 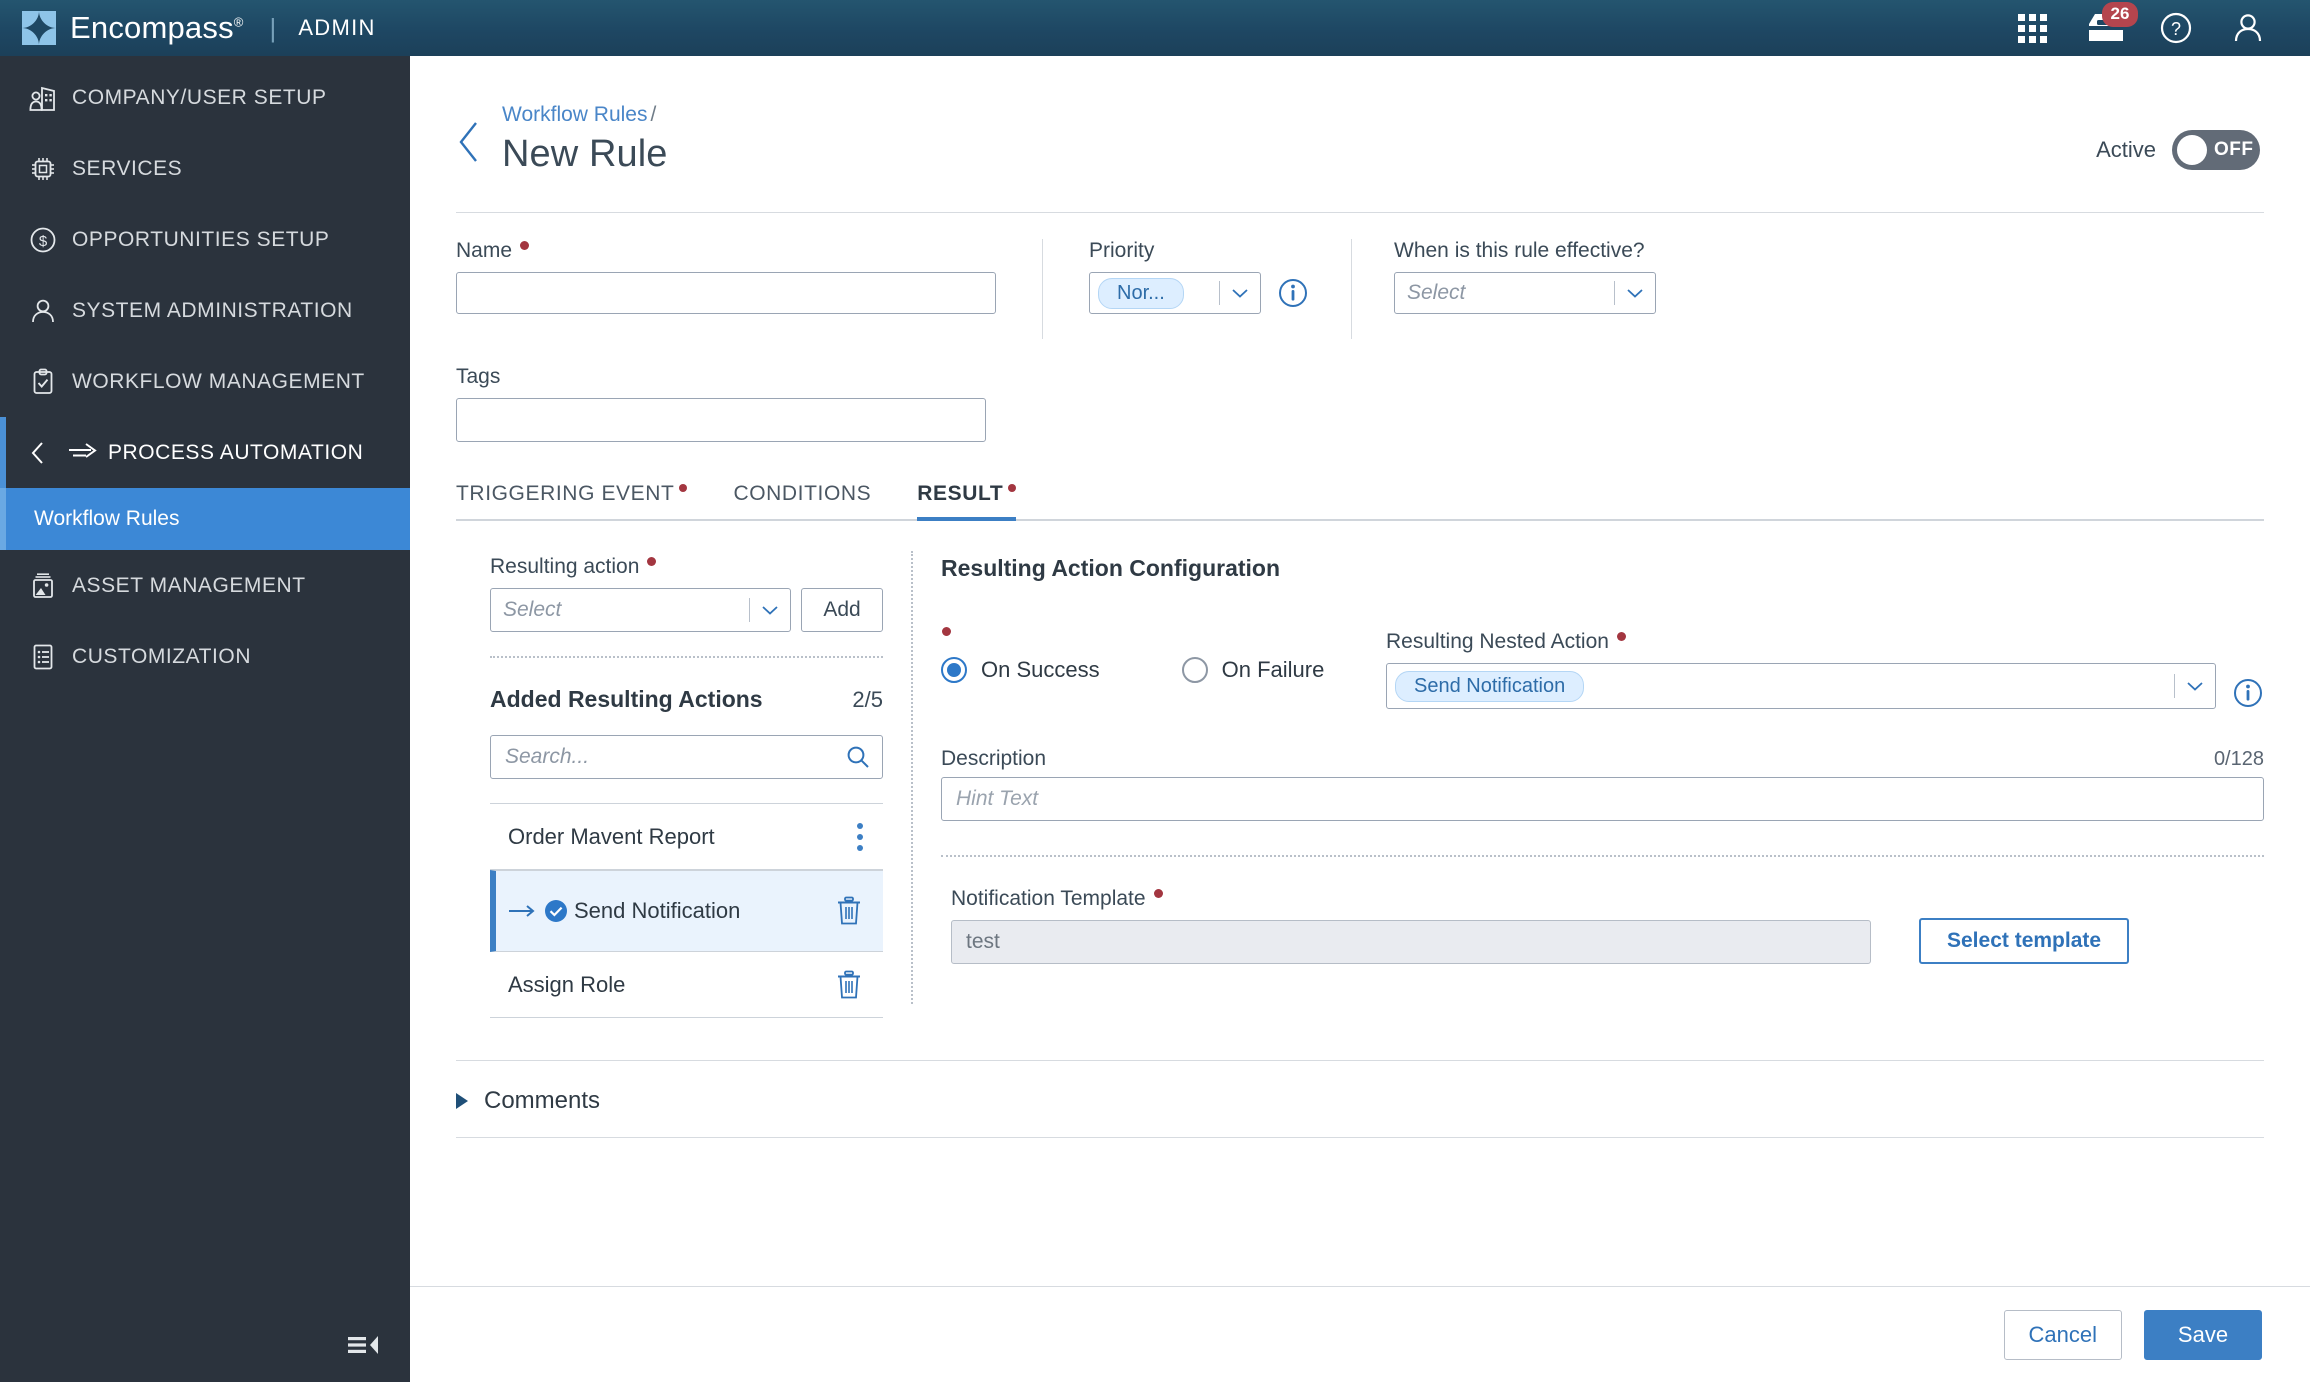 I want to click on add-resulting-action-button: Add, so click(x=842, y=610).